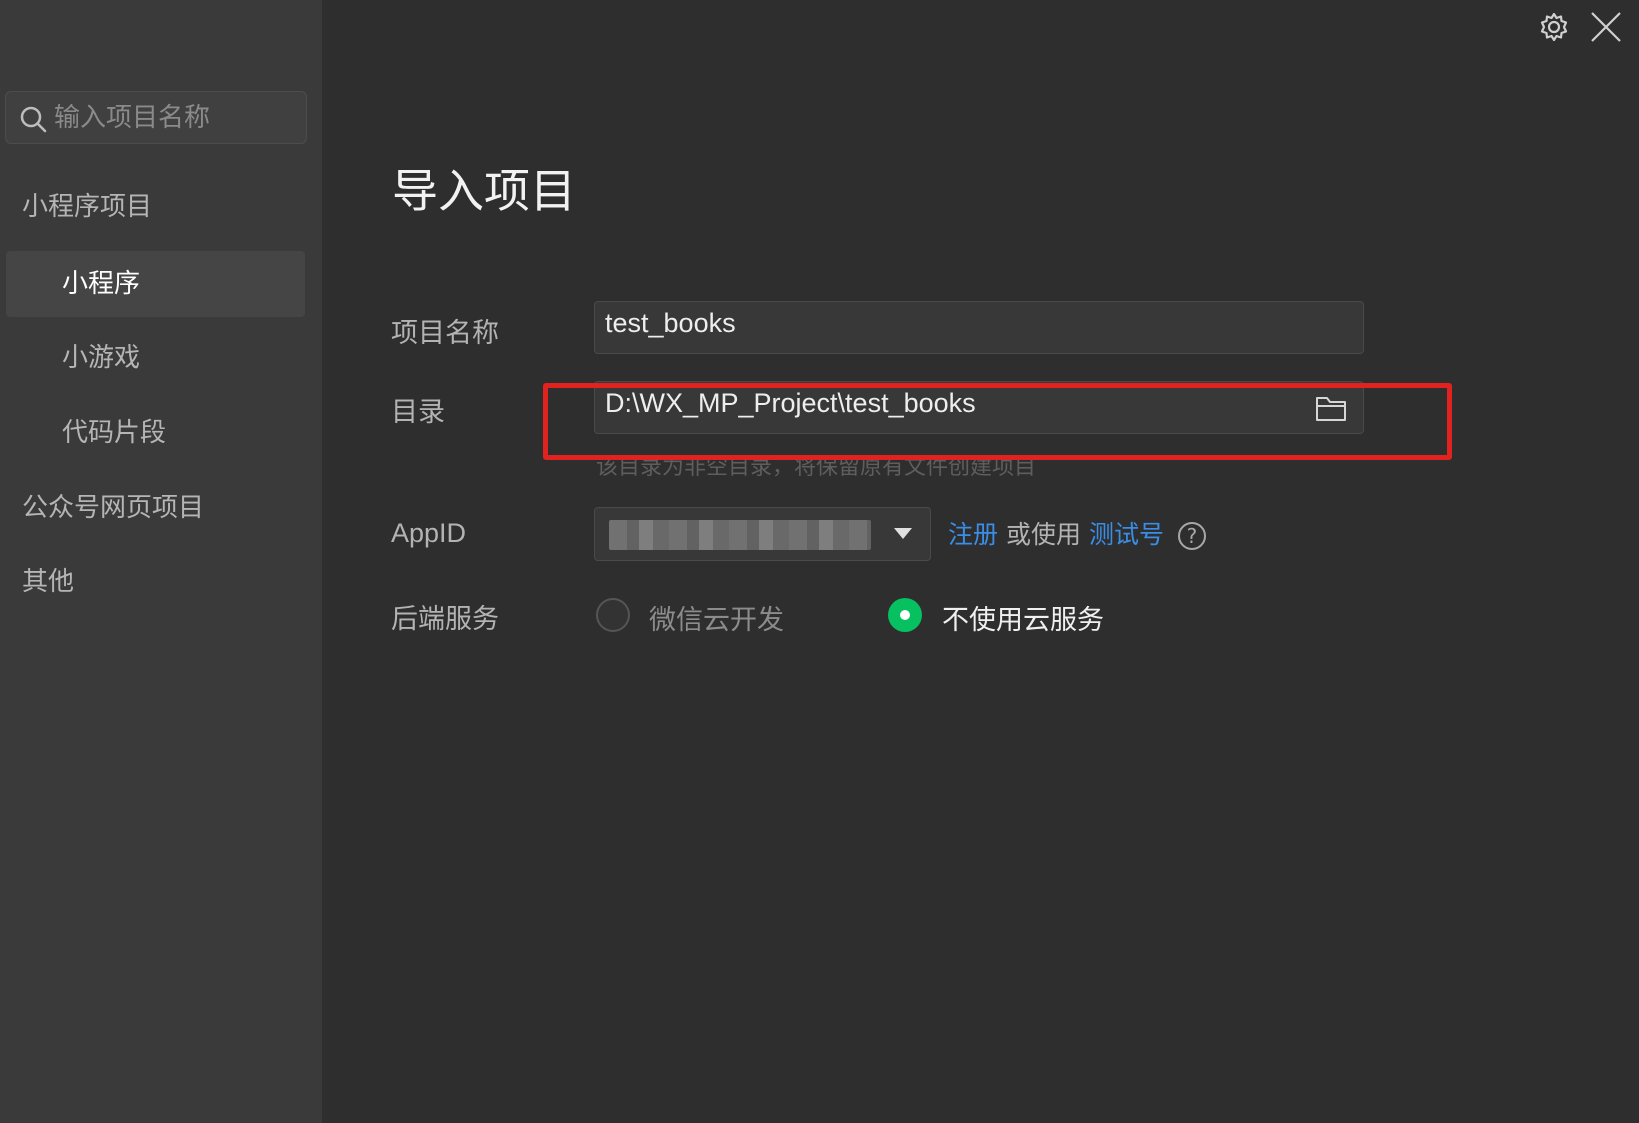  Describe the element at coordinates (87, 207) in the screenshot. I see `sidebar-group-miniprogram: 小程序项目` at that location.